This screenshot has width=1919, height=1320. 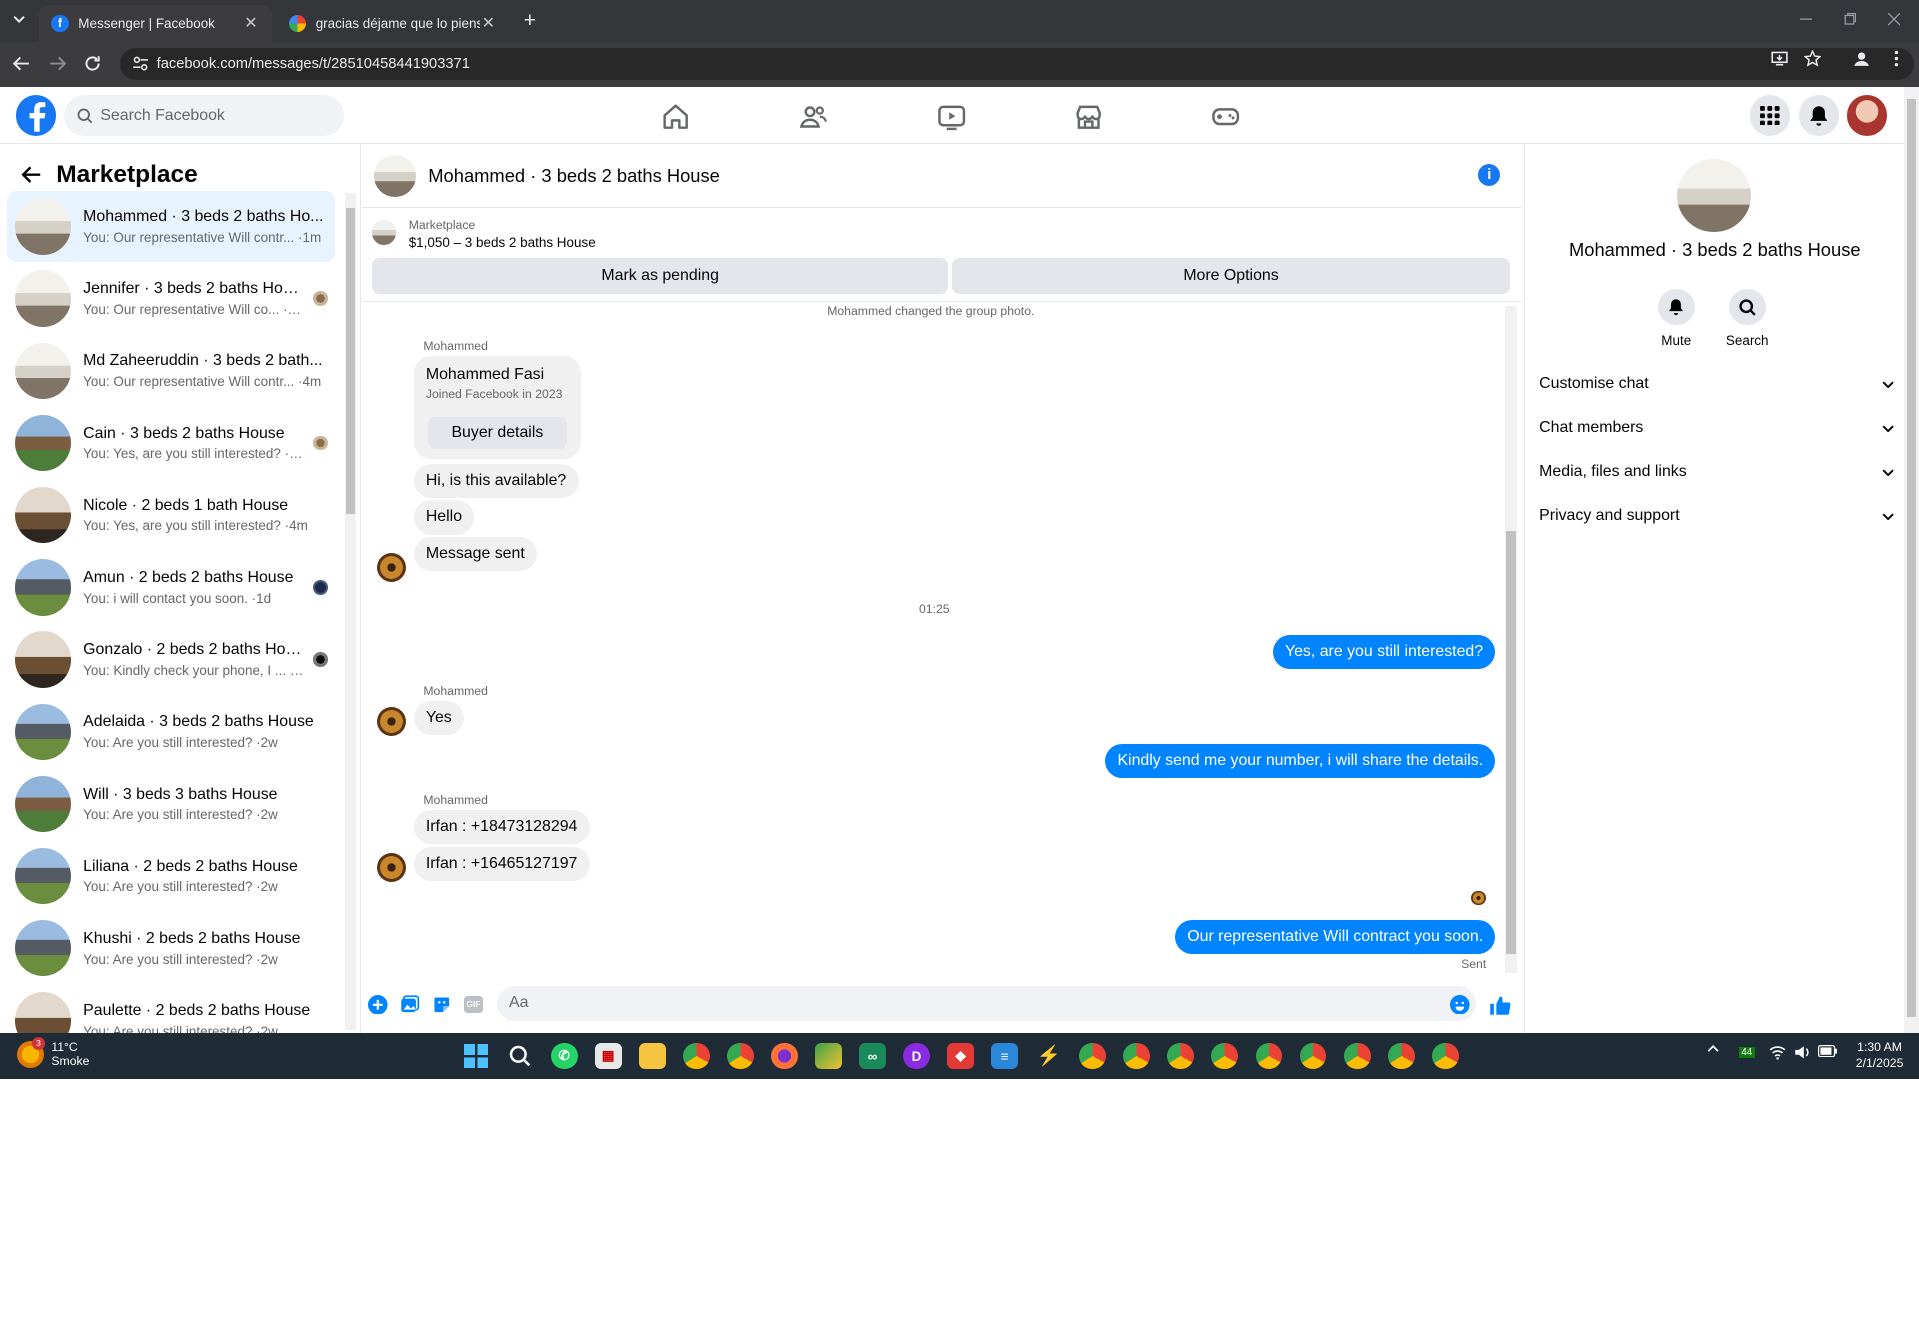 What do you see at coordinates (1716, 384) in the screenshot?
I see `customise-chat-section: Customise chat` at bounding box center [1716, 384].